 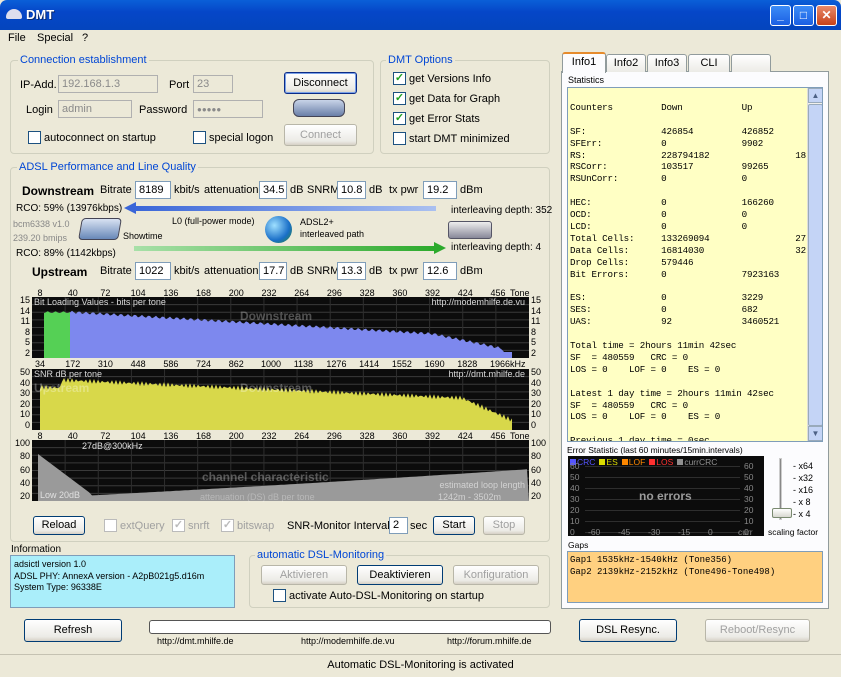 I want to click on login-label: Login, so click(x=39, y=110).